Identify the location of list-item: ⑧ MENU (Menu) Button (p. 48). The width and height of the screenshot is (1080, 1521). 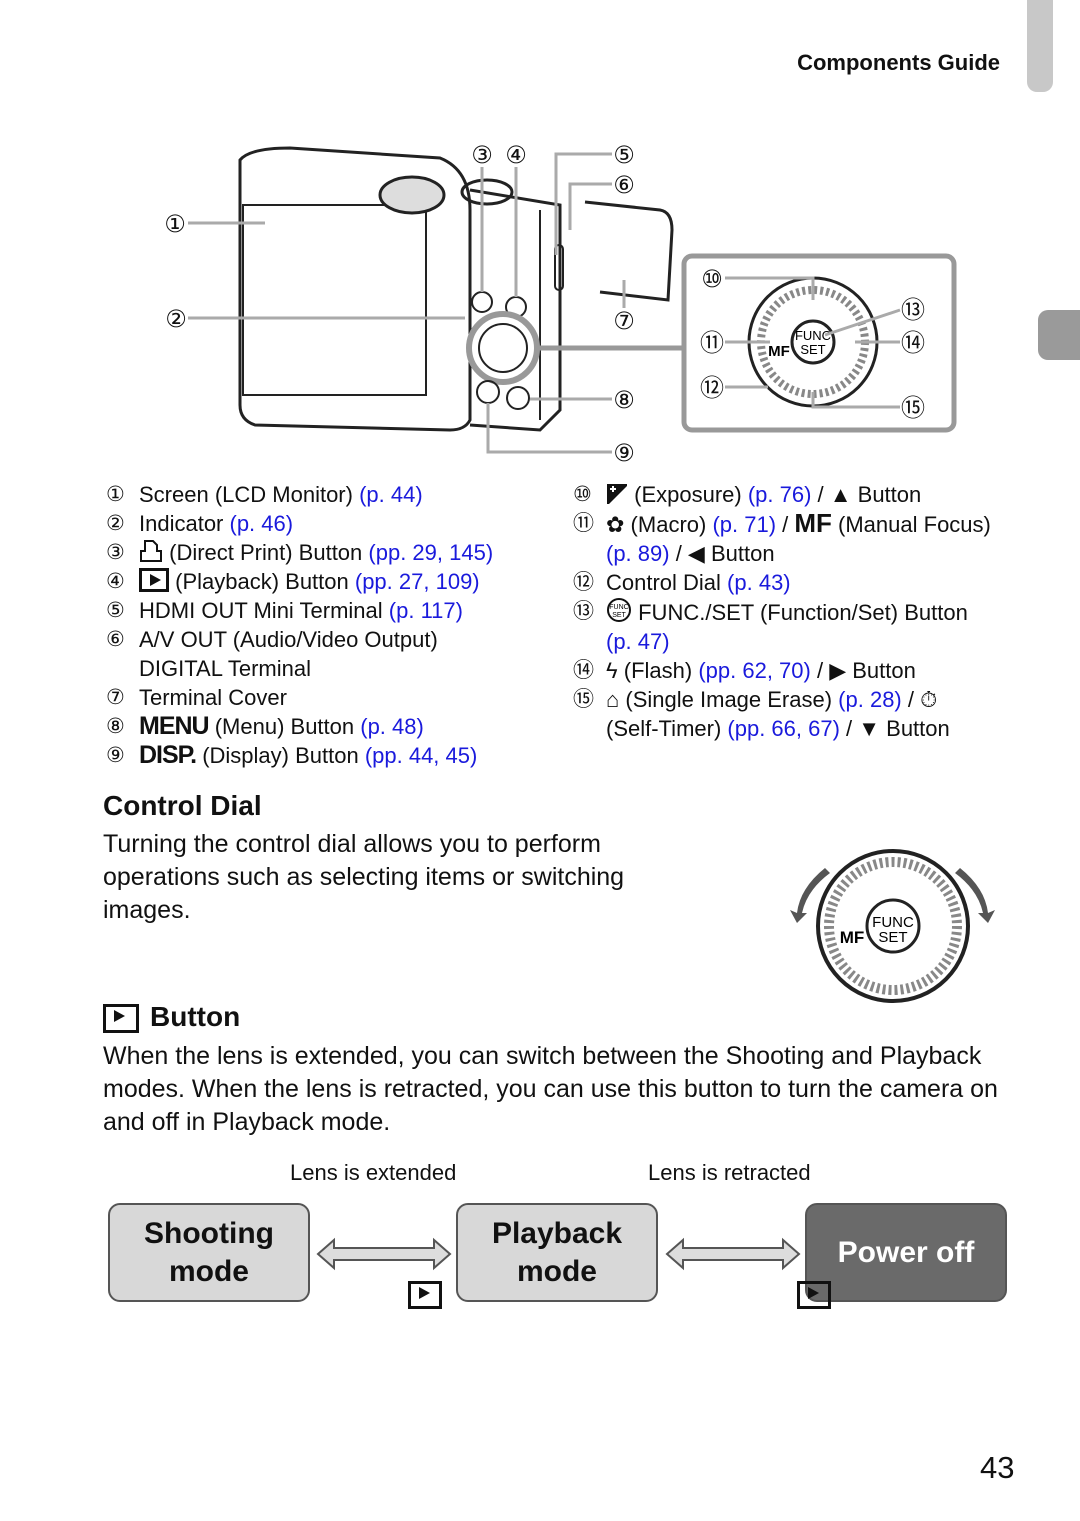
(265, 726).